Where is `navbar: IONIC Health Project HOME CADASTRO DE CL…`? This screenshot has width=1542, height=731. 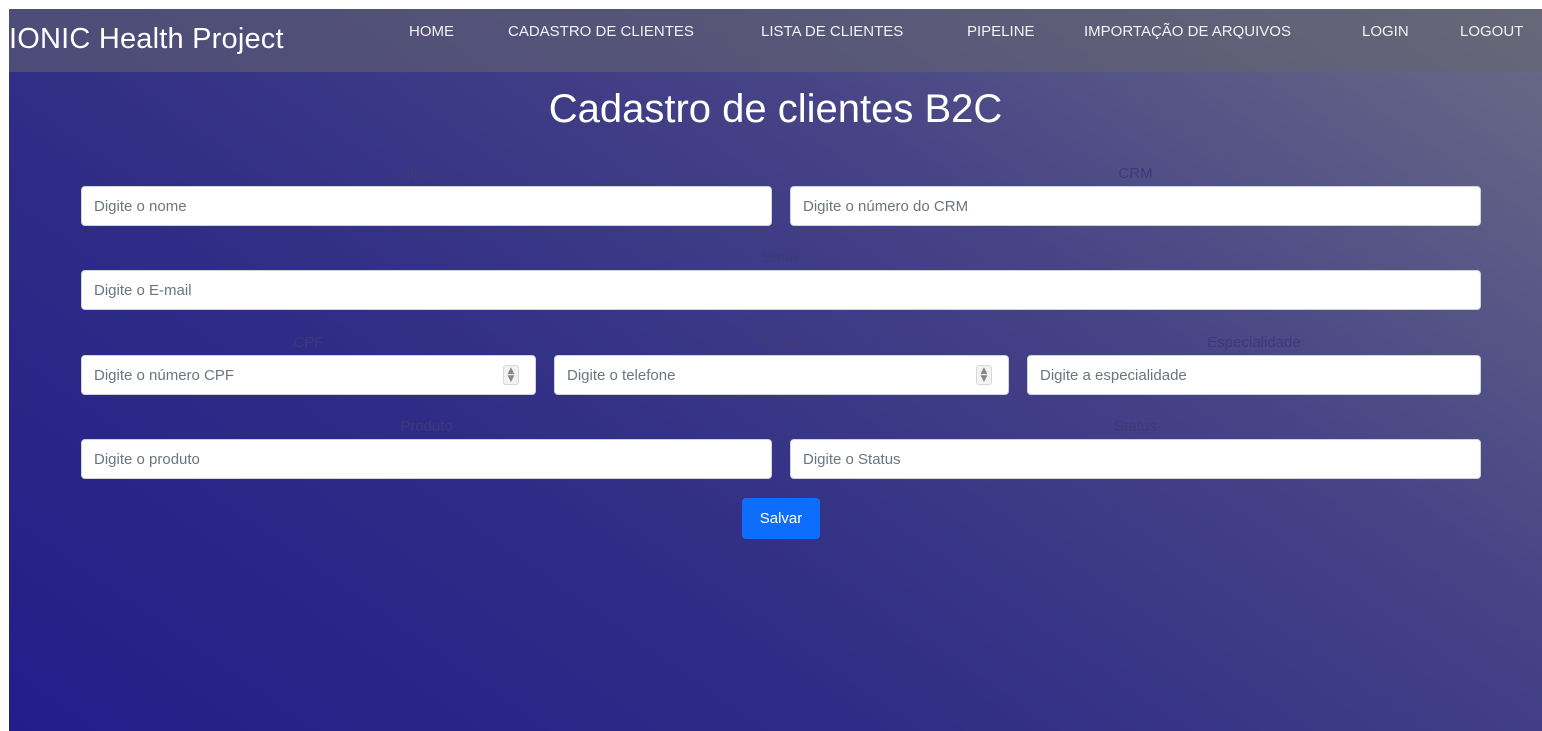 navbar: IONIC Health Project HOME CADASTRO DE CL… is located at coordinates (775, 40).